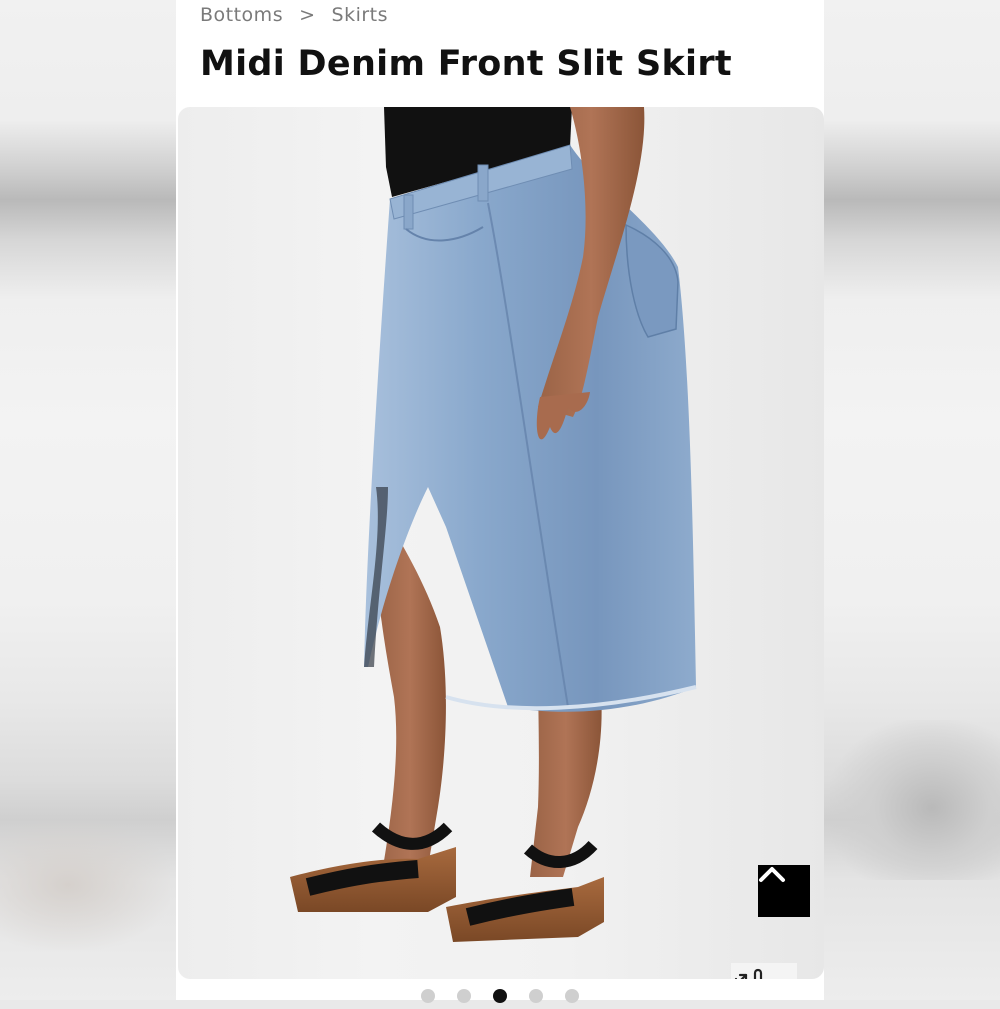 The image size is (1000, 1009). I want to click on sandal-back, so click(525, 891).